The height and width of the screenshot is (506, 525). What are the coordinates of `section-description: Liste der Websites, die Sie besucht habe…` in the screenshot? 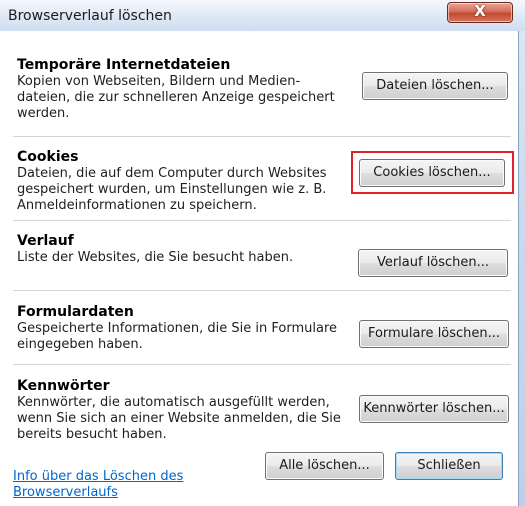 It's located at (155, 257).